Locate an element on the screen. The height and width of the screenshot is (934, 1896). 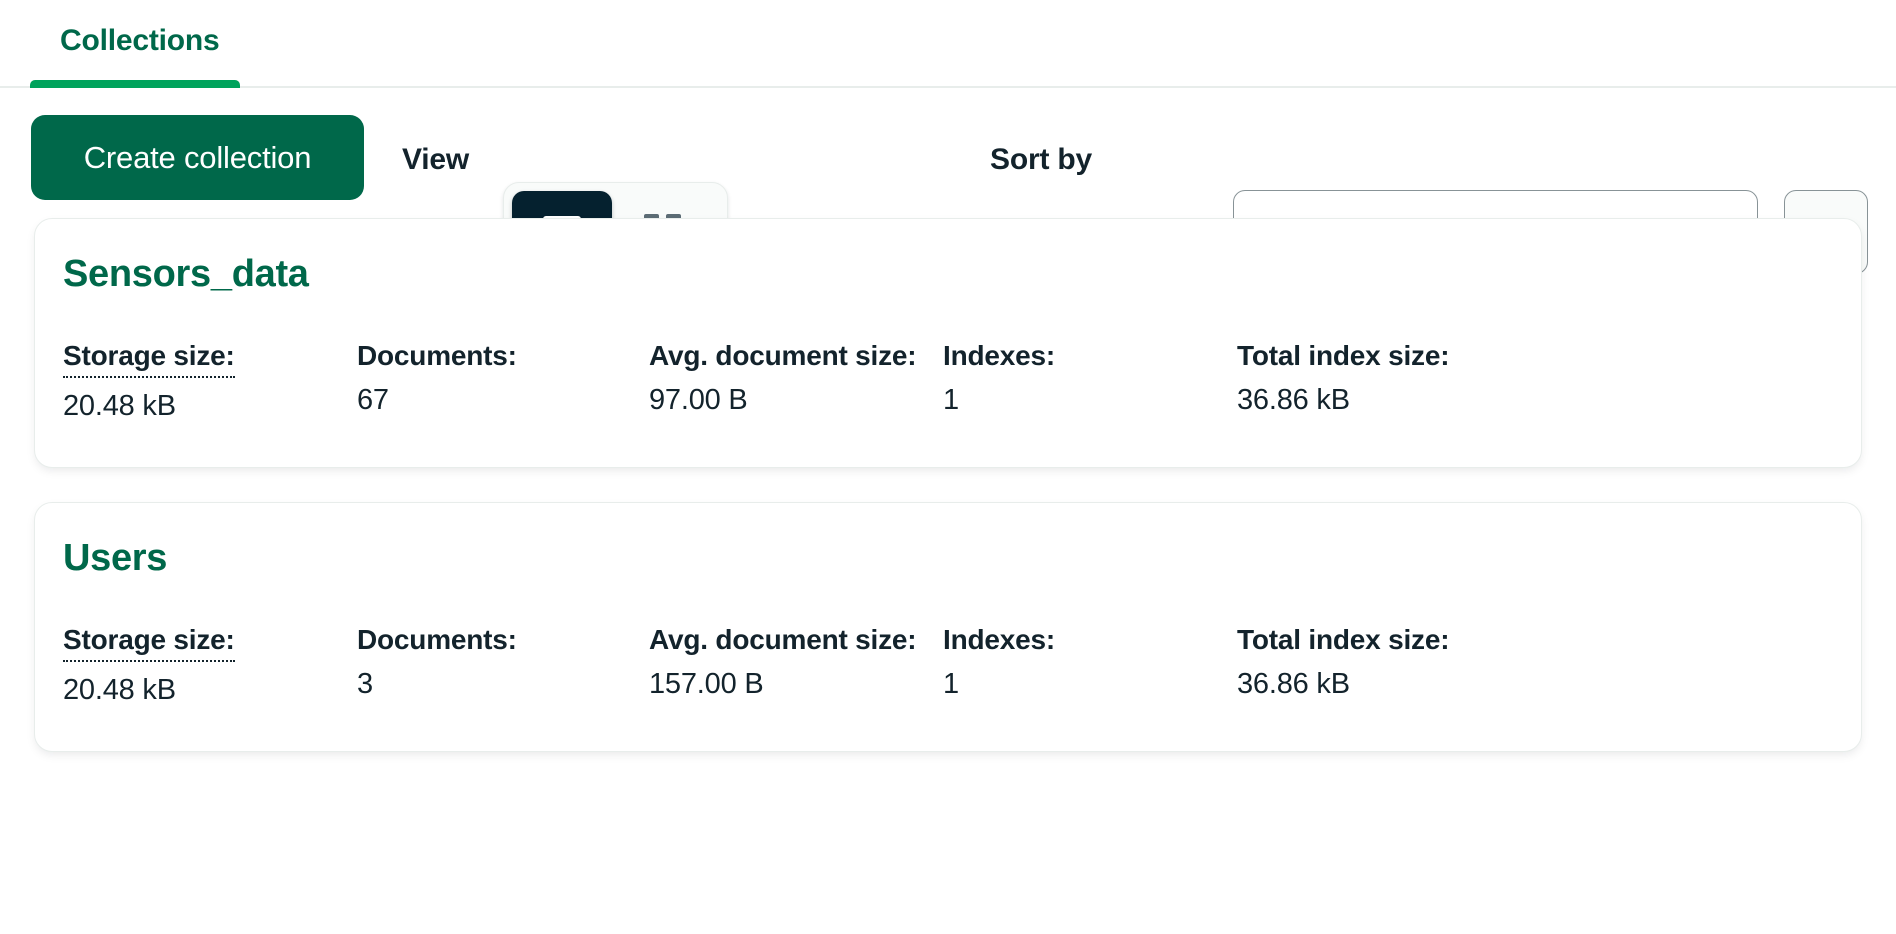
view-label: View is located at coordinates (436, 159).